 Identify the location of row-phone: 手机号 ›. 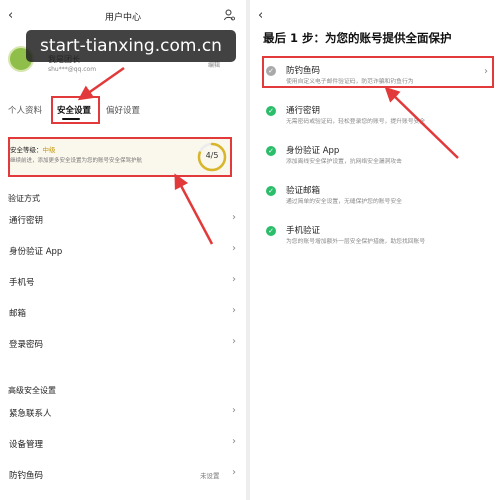
(123, 282).